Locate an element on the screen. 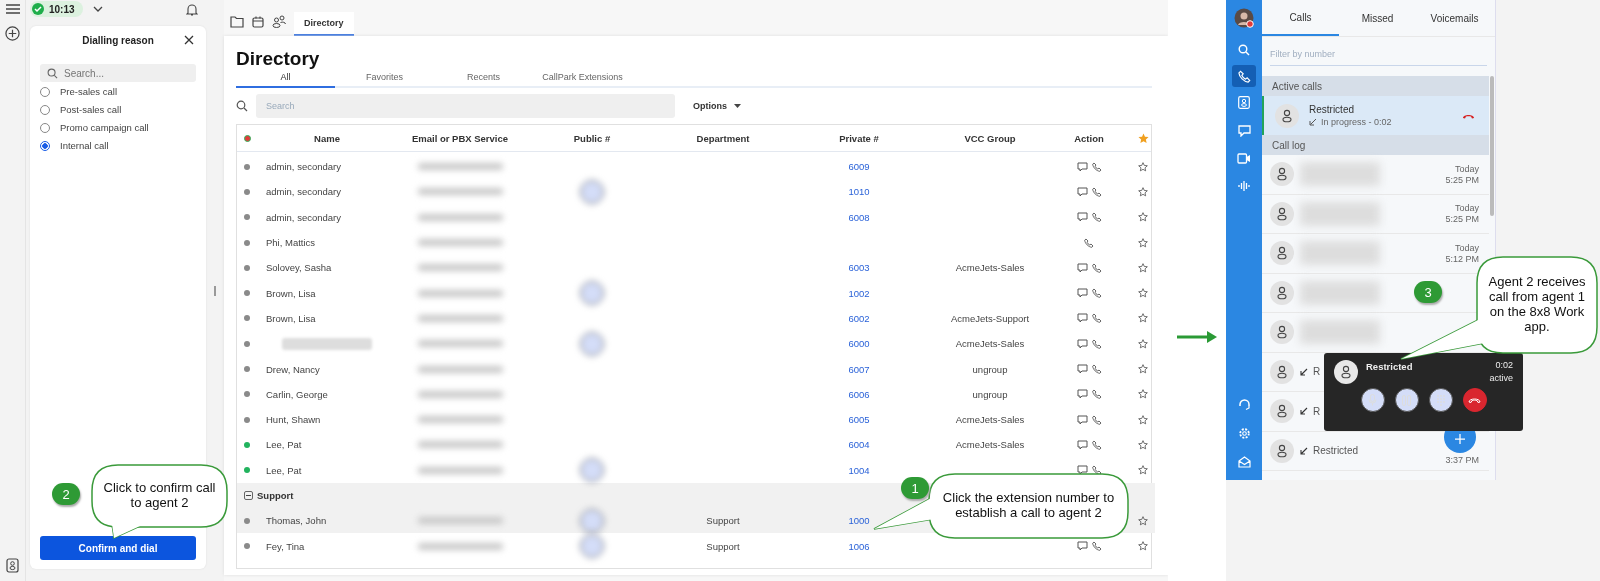 The width and height of the screenshot is (1600, 581). table-cell-text: Hunt, Shawn is located at coordinates (293, 420).